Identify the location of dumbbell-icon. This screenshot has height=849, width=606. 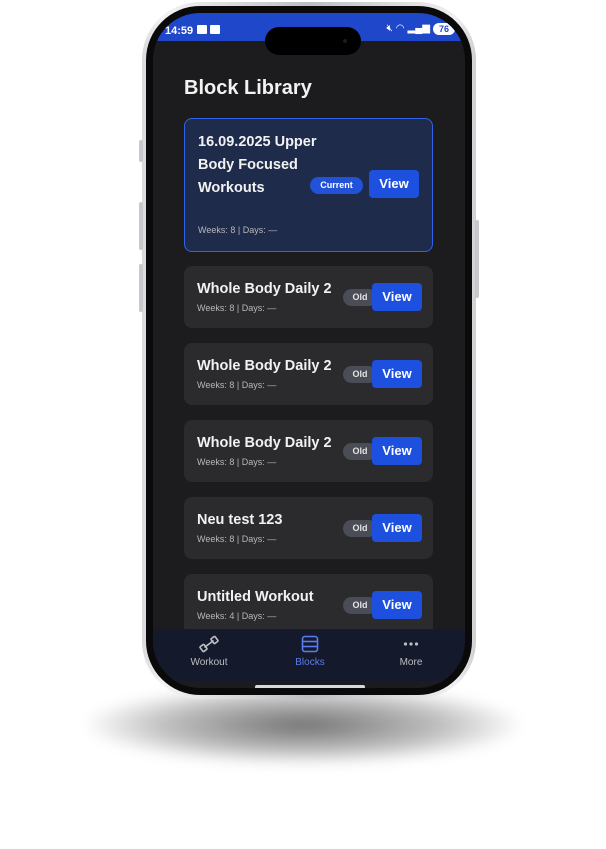
(209, 644).